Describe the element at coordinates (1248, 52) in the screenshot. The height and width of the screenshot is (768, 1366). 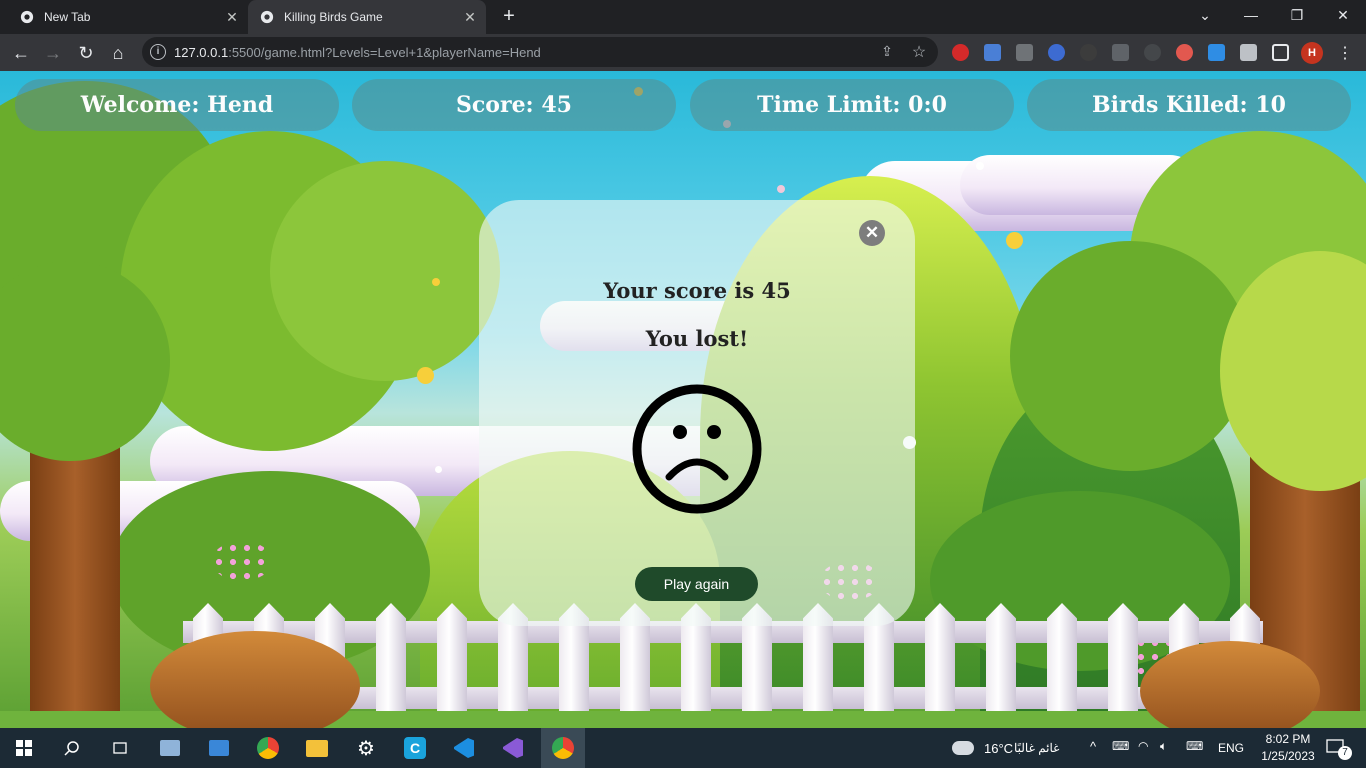
I see `extensions-puzzle-icon` at that location.